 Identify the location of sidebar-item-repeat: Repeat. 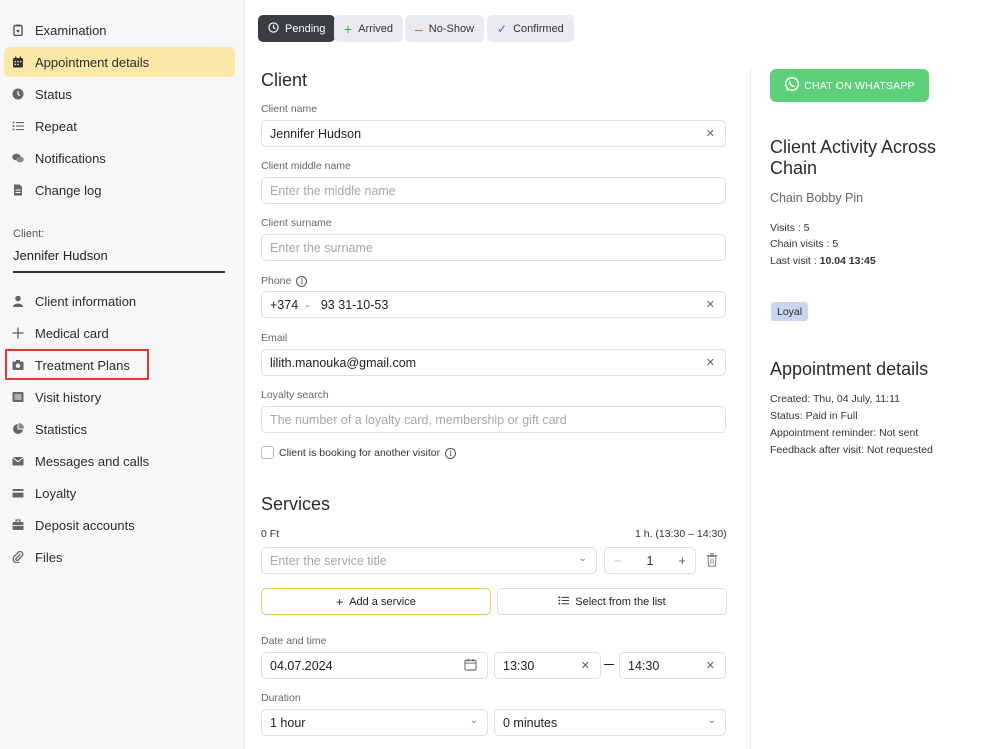
(119, 126).